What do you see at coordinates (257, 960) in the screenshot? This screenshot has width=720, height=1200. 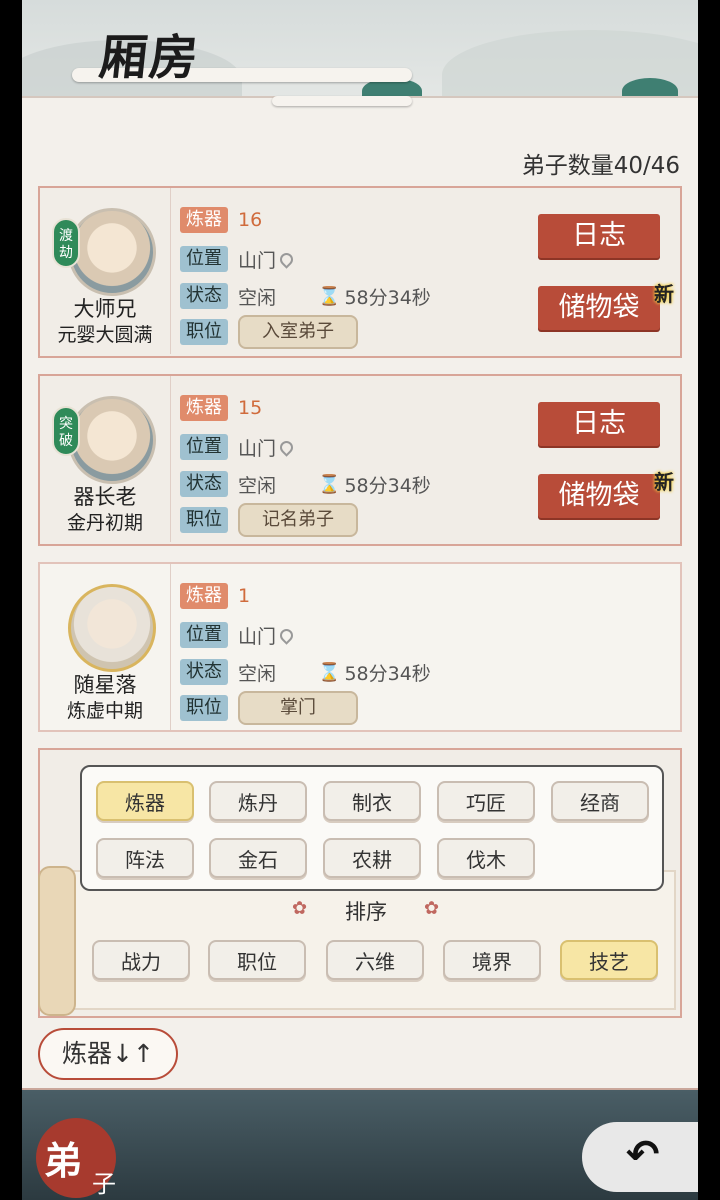 I see `sort-option-position: 职位` at bounding box center [257, 960].